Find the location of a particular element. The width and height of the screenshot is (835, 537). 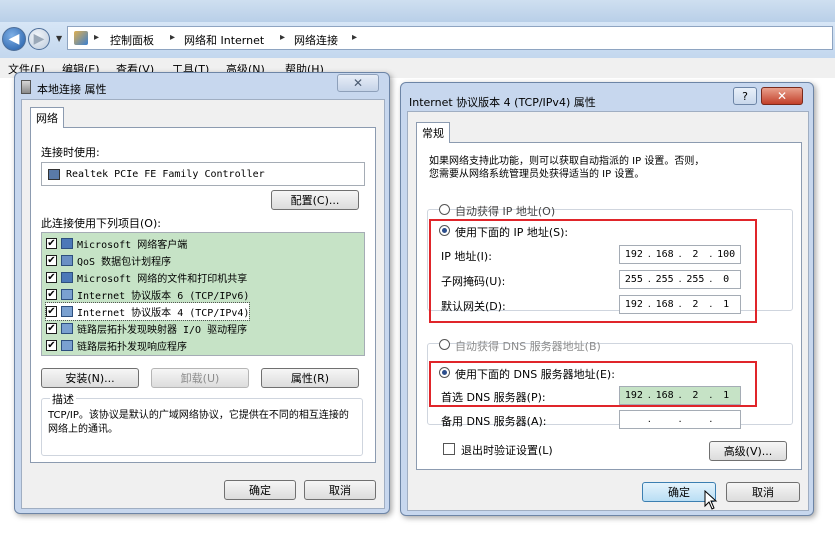

intro-line-2: 您需要从网络系统管理员处获得适当的 IP 设置。 is located at coordinates (537, 174).